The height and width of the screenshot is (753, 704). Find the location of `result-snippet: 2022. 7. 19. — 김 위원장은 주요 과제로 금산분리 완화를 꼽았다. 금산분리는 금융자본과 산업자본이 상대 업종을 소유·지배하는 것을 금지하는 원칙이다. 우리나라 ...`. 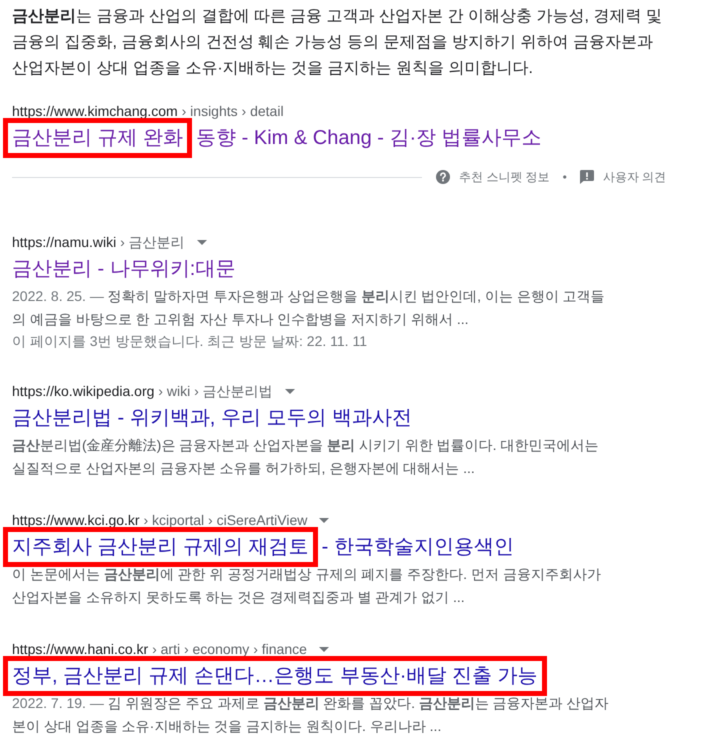

result-snippet: 2022. 7. 19. — 김 위원장은 주요 과제로 금산분리 완화를 꼽았다. 금산분리는 금융자본과 산업자본이 상대 업종을 소유·지배하는 것을 금지하는 원칙이다. 우리나라 ... is located at coordinates (311, 715).